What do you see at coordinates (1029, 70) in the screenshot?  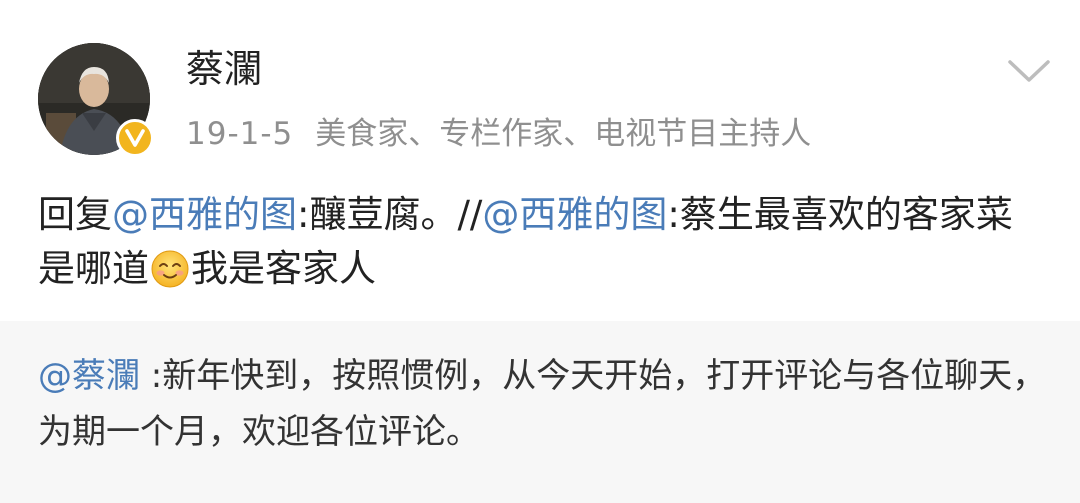 I see `chevron-down-icon` at bounding box center [1029, 70].